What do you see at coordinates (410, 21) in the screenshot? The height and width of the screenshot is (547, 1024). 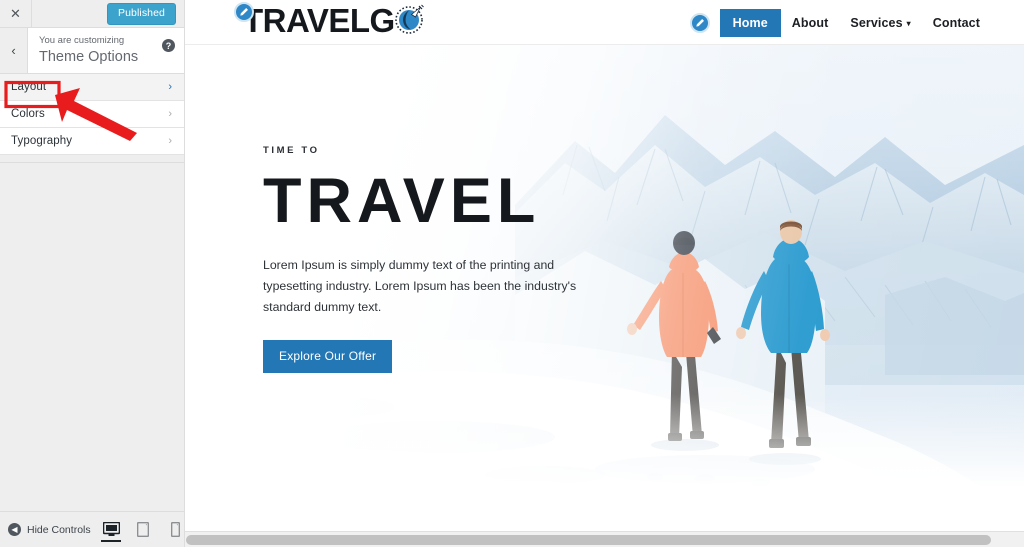 I see `globe-compass-icon` at bounding box center [410, 21].